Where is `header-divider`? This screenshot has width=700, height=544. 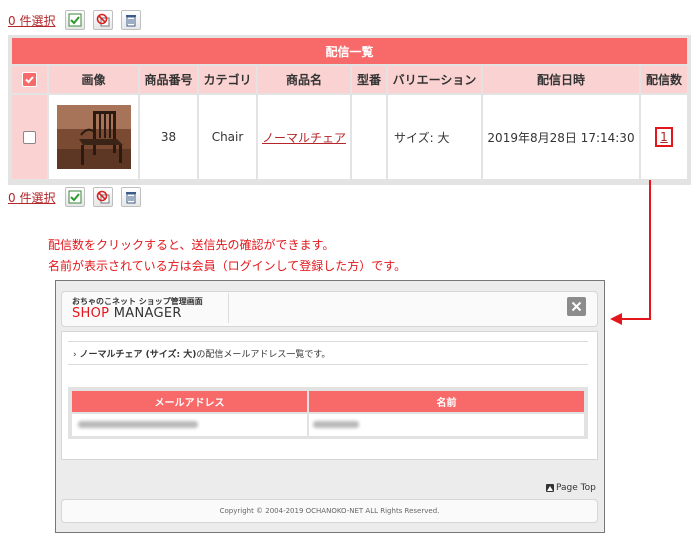 header-divider is located at coordinates (228, 308).